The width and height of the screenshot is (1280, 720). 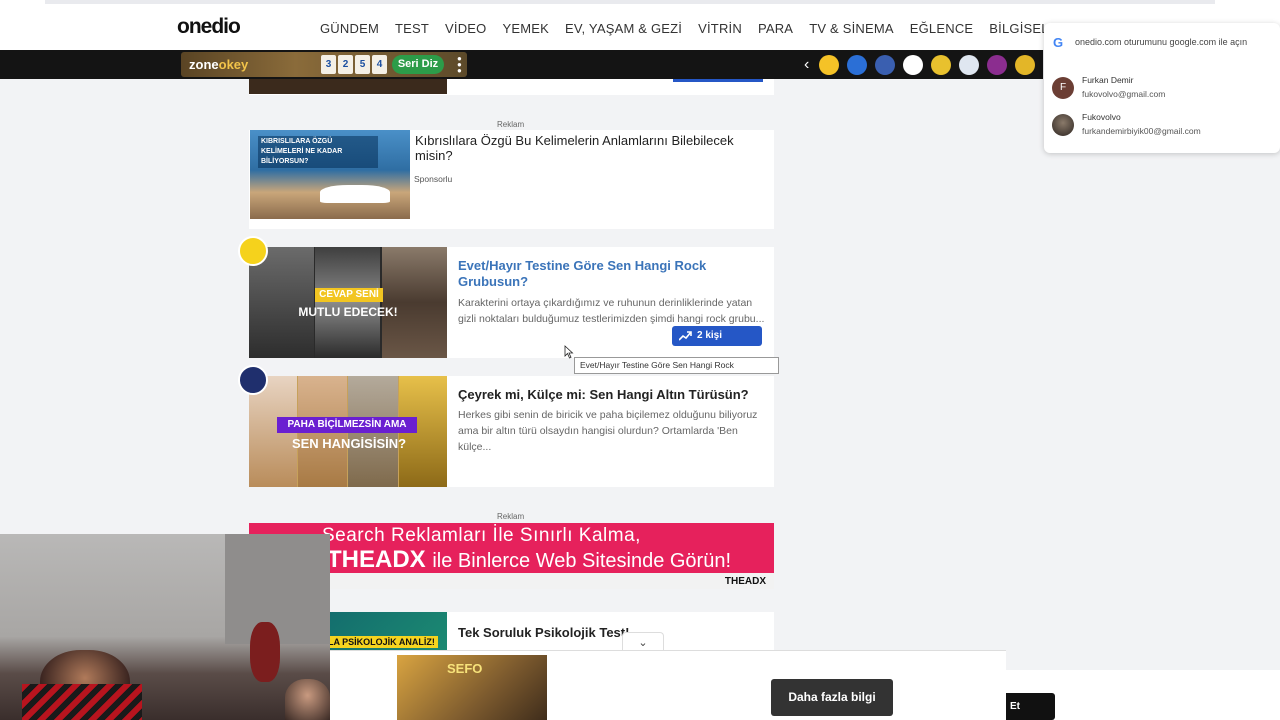 I want to click on okey-tiles: 3 2 5 4, so click(x=354, y=64).